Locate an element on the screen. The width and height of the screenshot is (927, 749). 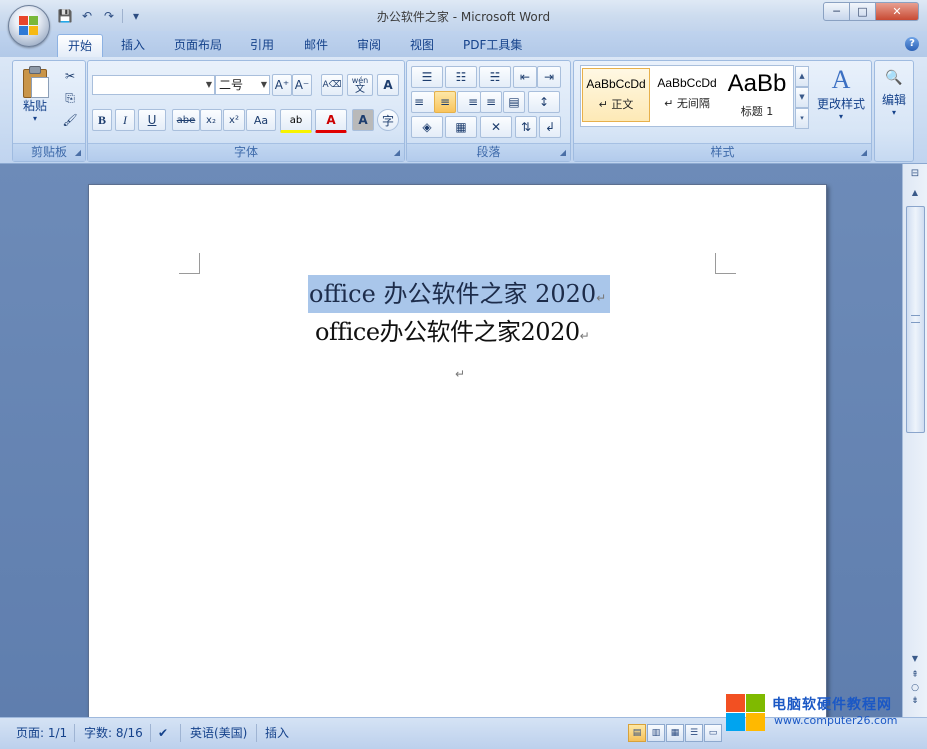
paste-button: 粘贴 ▾ is located at coordinates (35, 94).